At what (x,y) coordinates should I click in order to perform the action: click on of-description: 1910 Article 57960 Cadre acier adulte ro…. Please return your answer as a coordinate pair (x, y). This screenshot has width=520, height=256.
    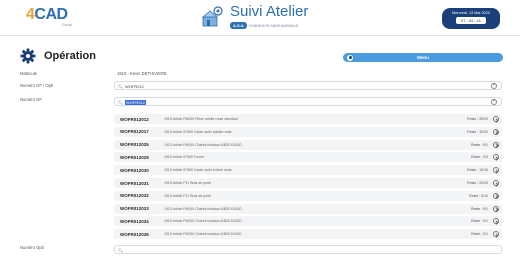
    Looking at the image, I should click on (198, 131).